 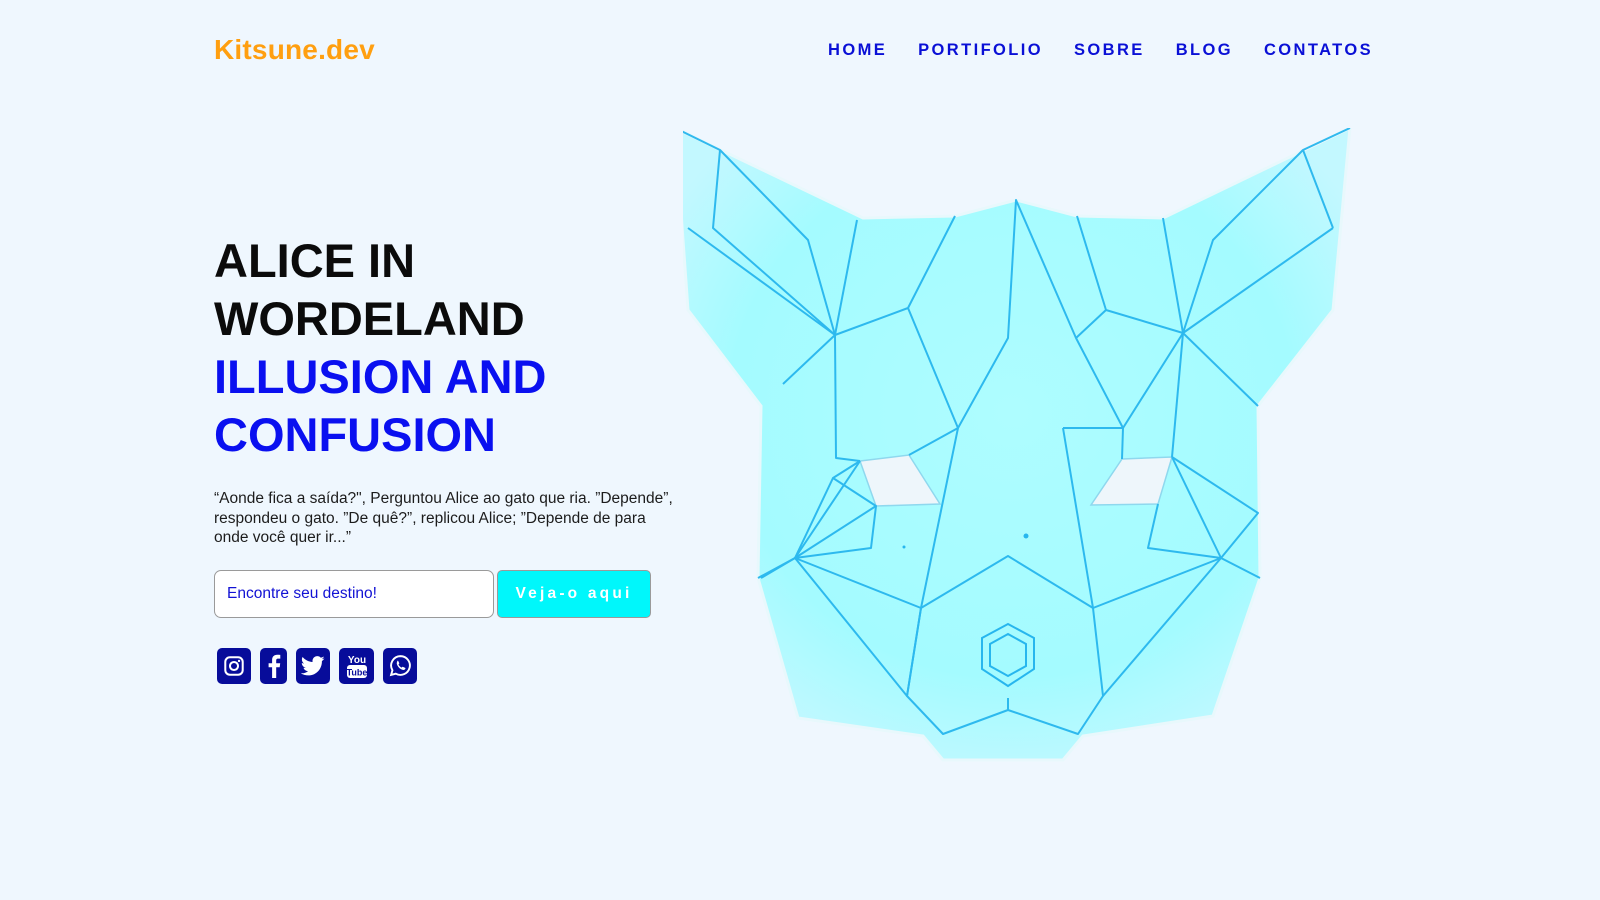 What do you see at coordinates (980, 50) in the screenshot?
I see `nav-portifolio: PORTIFOLIO` at bounding box center [980, 50].